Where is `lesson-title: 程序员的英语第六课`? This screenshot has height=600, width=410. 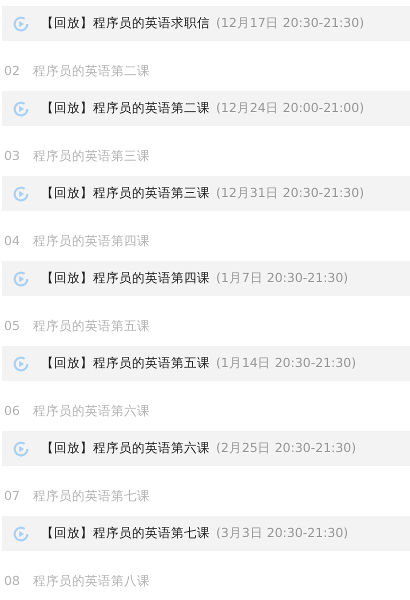
lesson-title: 程序员的英语第六课 is located at coordinates (91, 411).